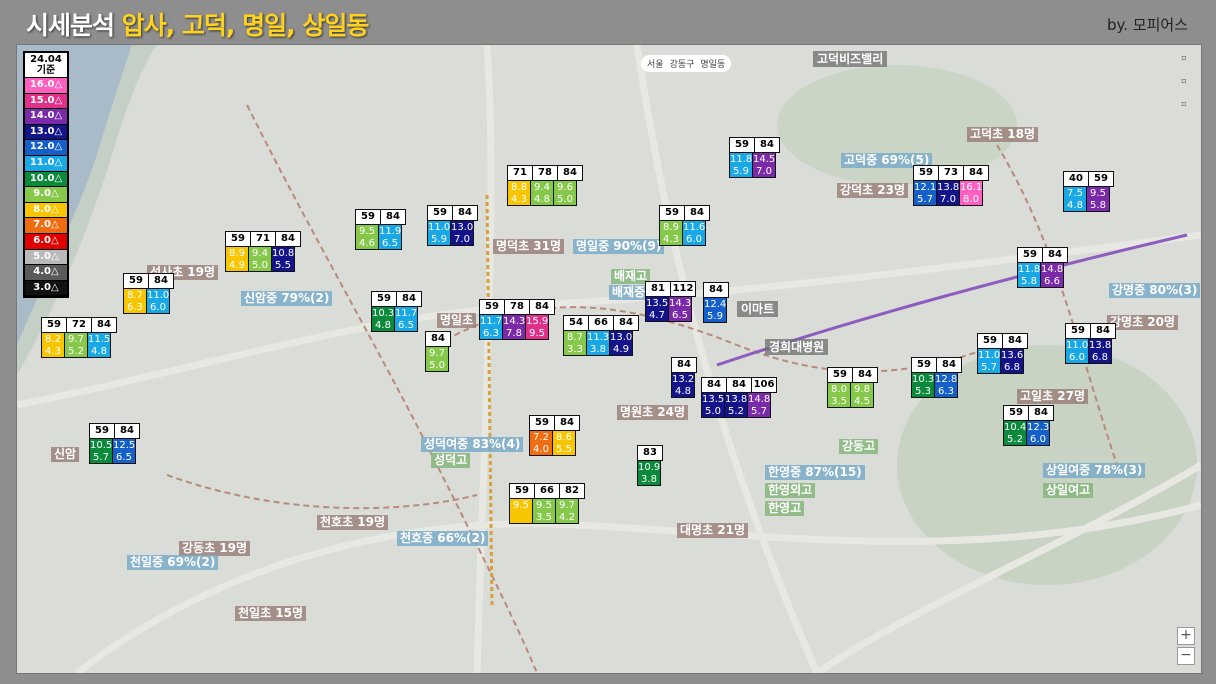  Describe the element at coordinates (537, 327) in the screenshot. I see `price-cell: 15.9 9.5` at that location.